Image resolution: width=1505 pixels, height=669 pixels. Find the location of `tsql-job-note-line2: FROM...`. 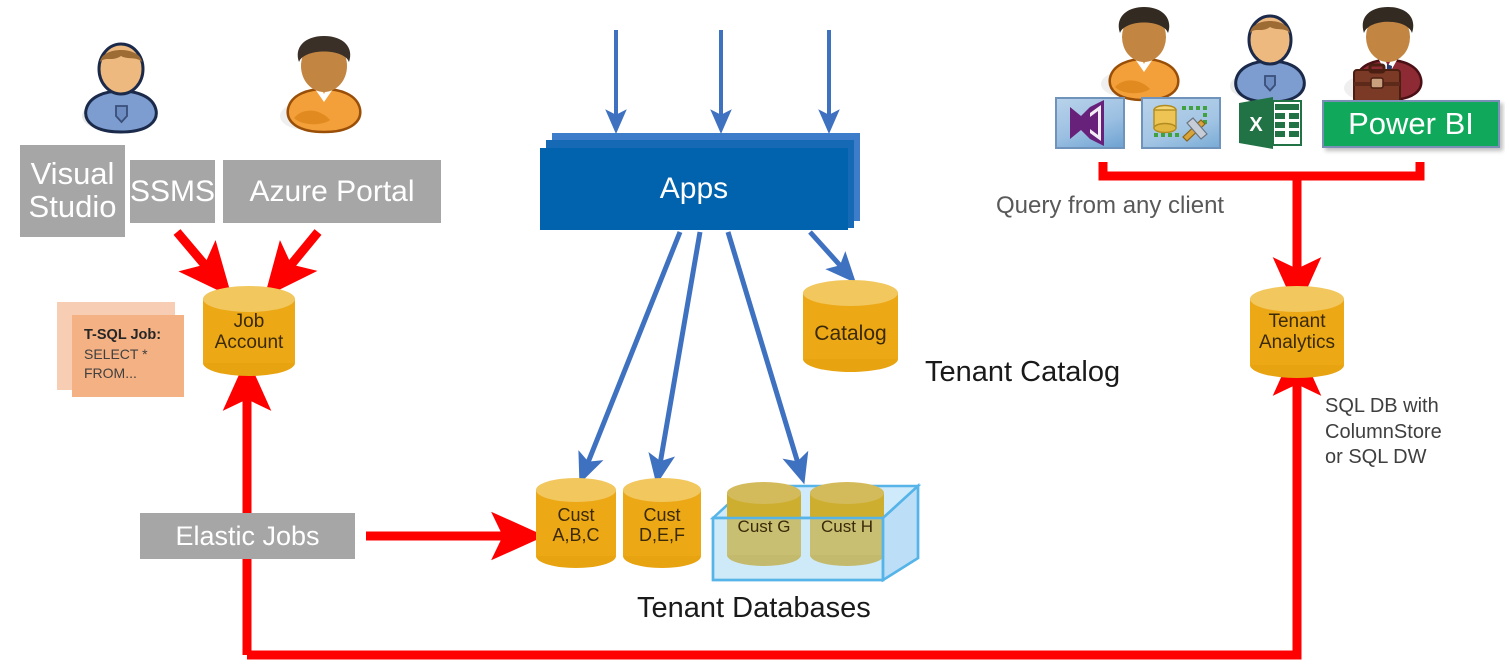

tsql-job-note-line2: FROM... is located at coordinates (110, 372).